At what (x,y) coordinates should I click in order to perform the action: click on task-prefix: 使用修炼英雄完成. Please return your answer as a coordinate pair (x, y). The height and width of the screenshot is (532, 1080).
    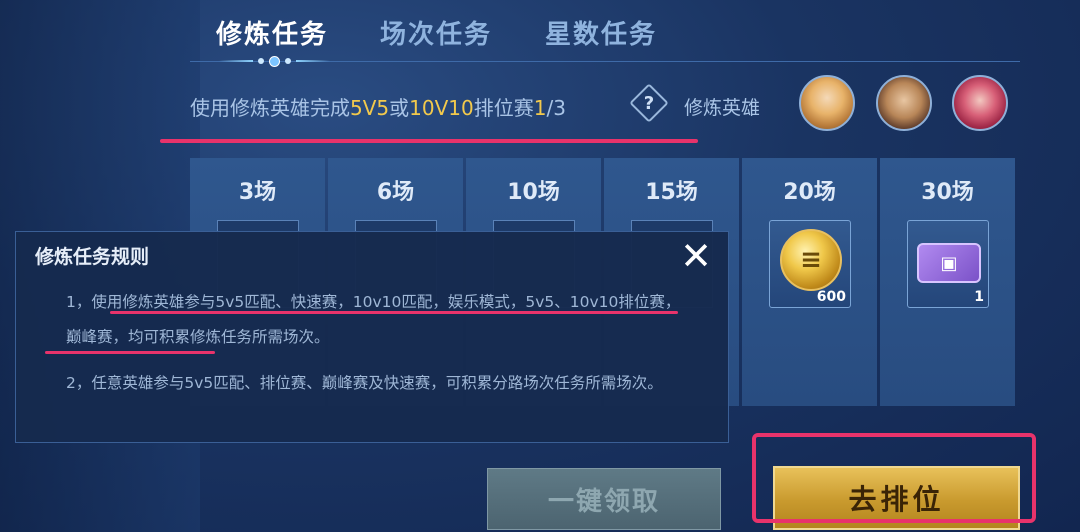
    Looking at the image, I should click on (270, 108).